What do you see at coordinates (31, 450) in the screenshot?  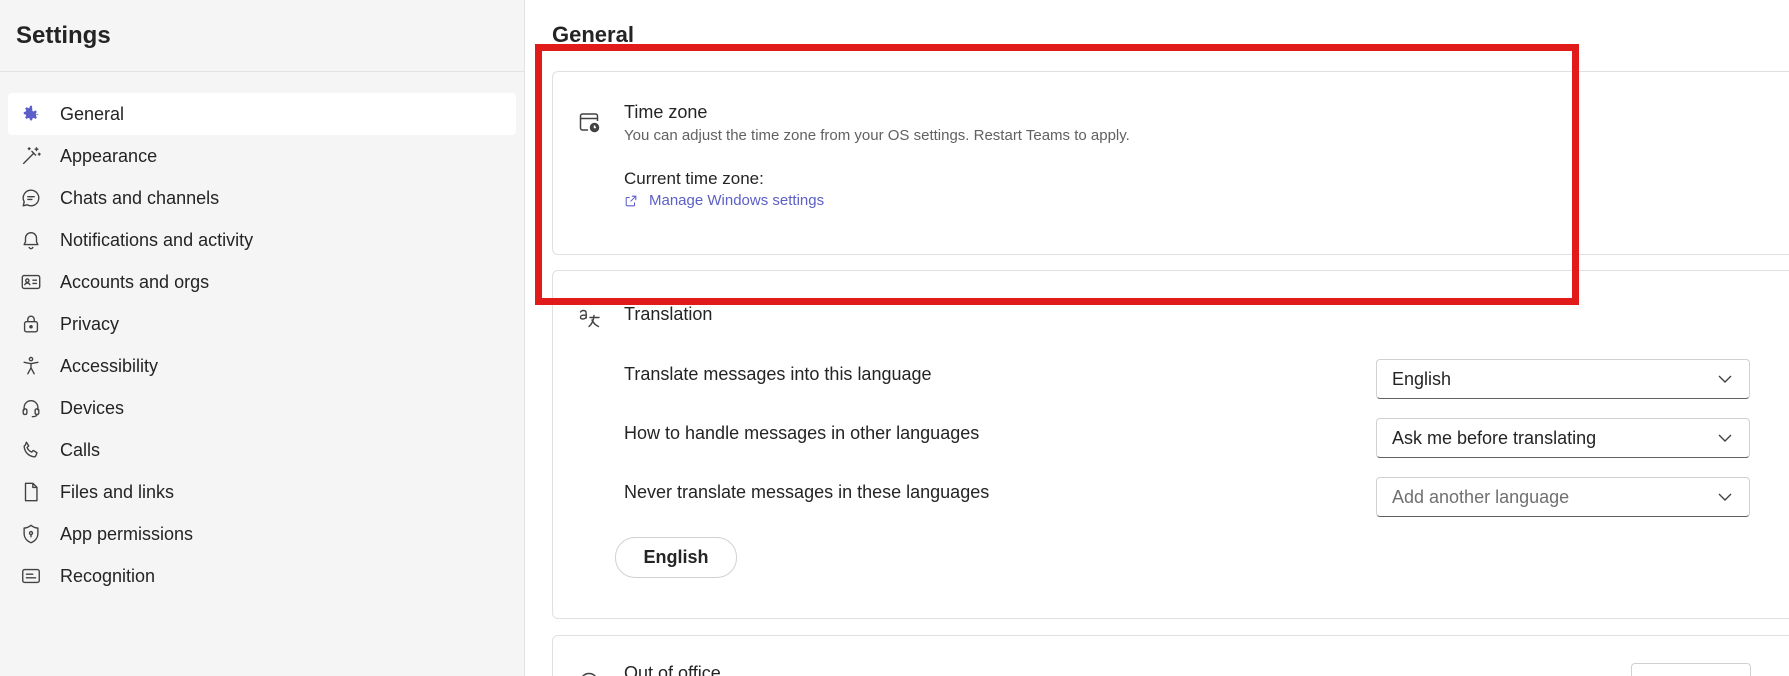 I see `phone-icon` at bounding box center [31, 450].